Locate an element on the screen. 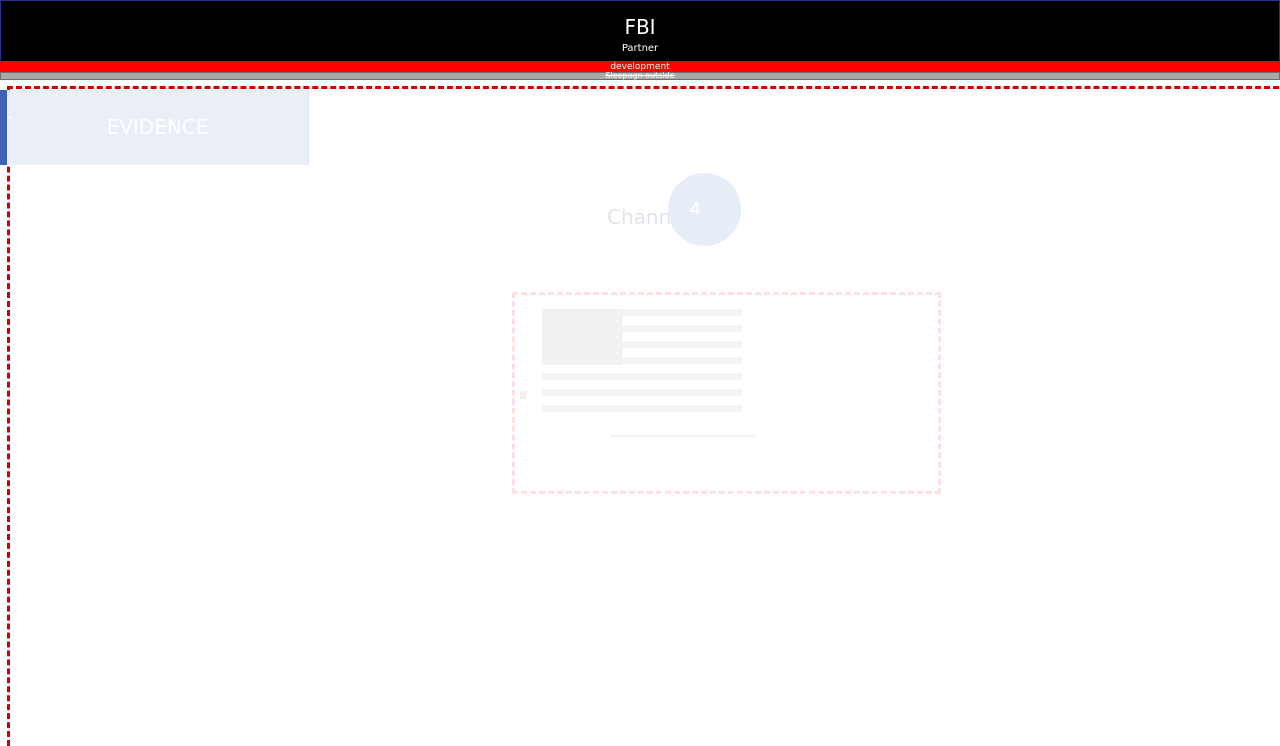 This screenshot has height=746, width=1280. preview-panel is located at coordinates (726, 393).